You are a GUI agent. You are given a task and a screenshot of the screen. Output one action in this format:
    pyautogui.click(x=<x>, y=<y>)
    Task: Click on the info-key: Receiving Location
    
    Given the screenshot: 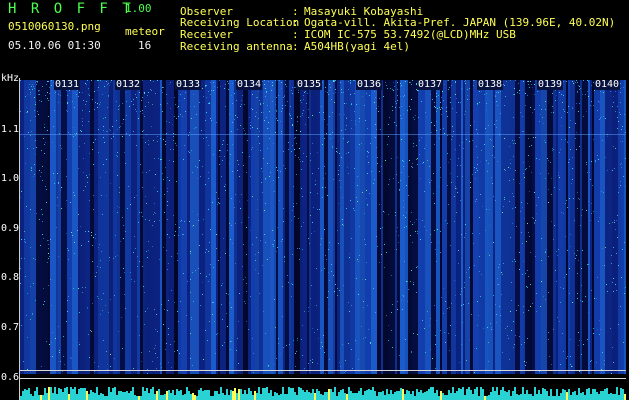 What is the action you would take?
    pyautogui.click(x=240, y=22)
    